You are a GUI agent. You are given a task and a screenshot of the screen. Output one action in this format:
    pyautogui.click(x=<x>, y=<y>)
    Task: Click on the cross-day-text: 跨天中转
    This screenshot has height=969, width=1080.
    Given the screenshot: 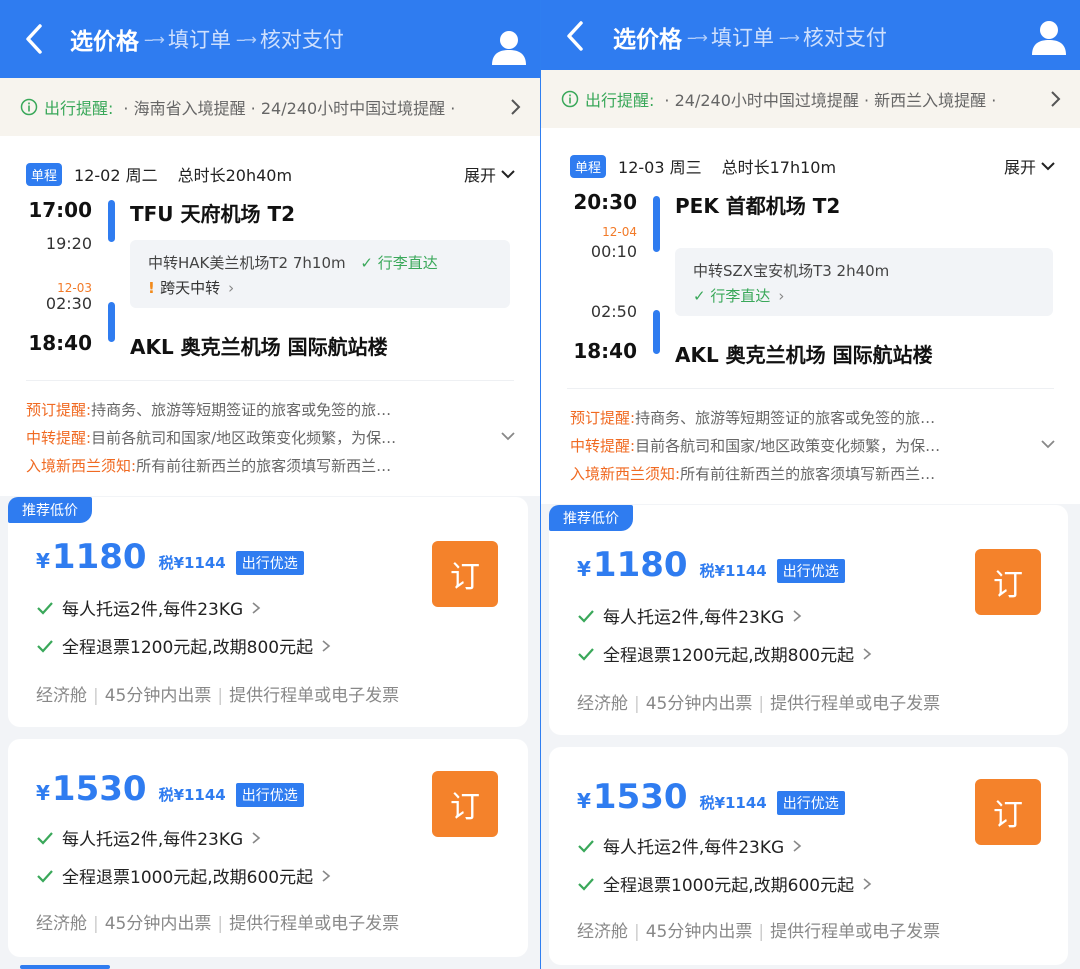 What is the action you would take?
    pyautogui.click(x=190, y=288)
    